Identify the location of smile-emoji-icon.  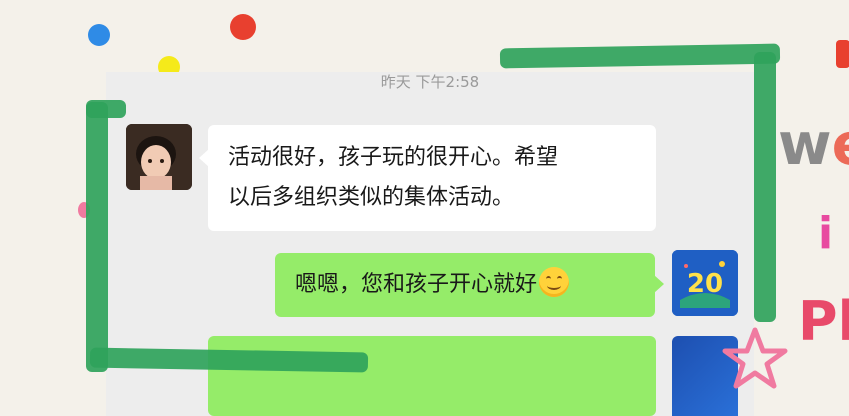
(554, 282).